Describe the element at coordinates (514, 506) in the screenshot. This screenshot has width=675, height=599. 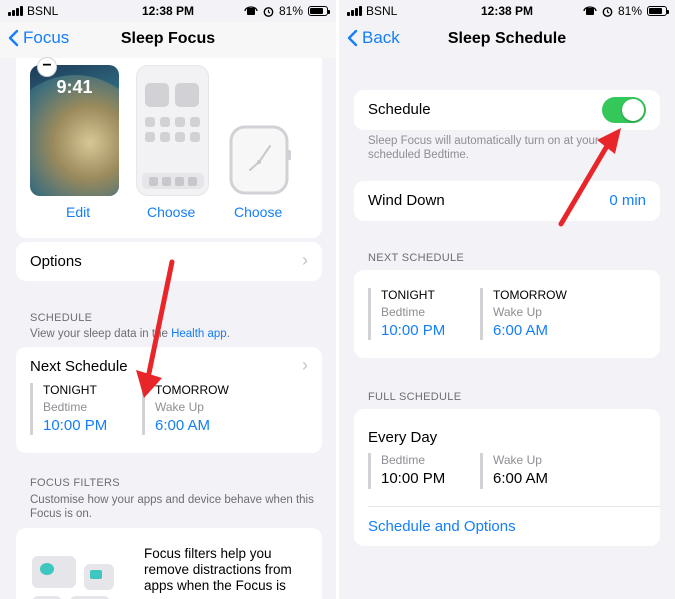
I see `row-separator` at that location.